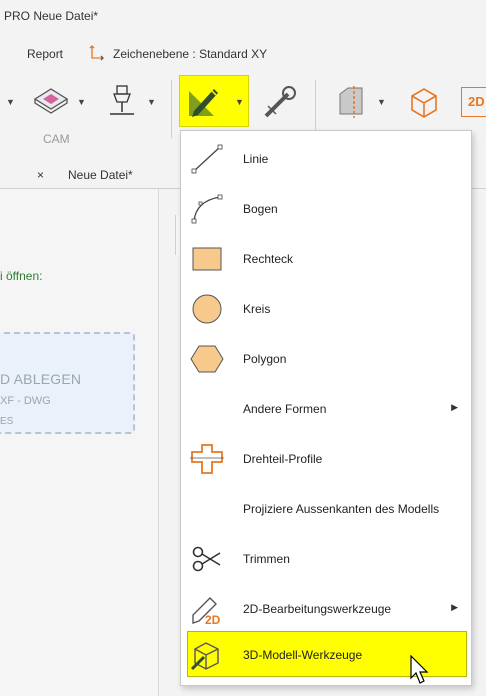  I want to click on menu-item-projiziere-aussenkanten: Projiziere Aussenkanten des Modells, so click(326, 509).